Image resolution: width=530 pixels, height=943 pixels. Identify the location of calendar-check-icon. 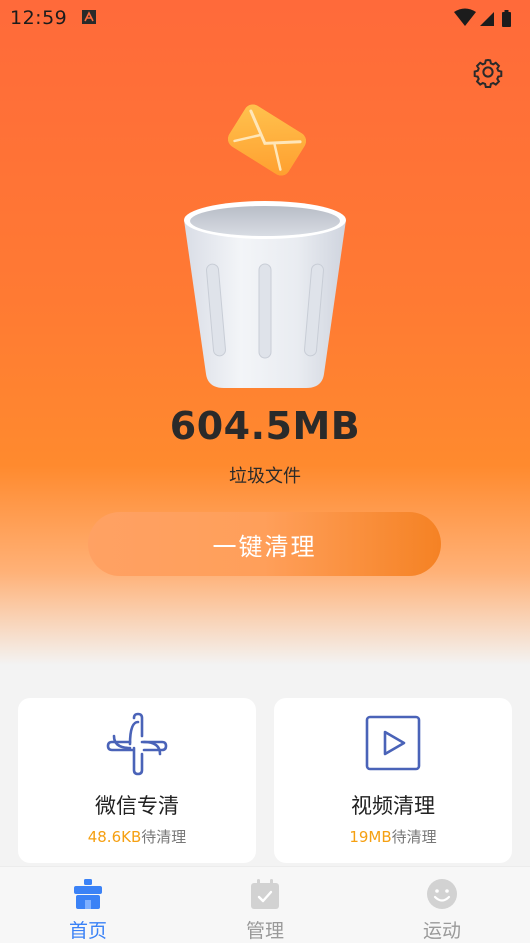
(265, 894).